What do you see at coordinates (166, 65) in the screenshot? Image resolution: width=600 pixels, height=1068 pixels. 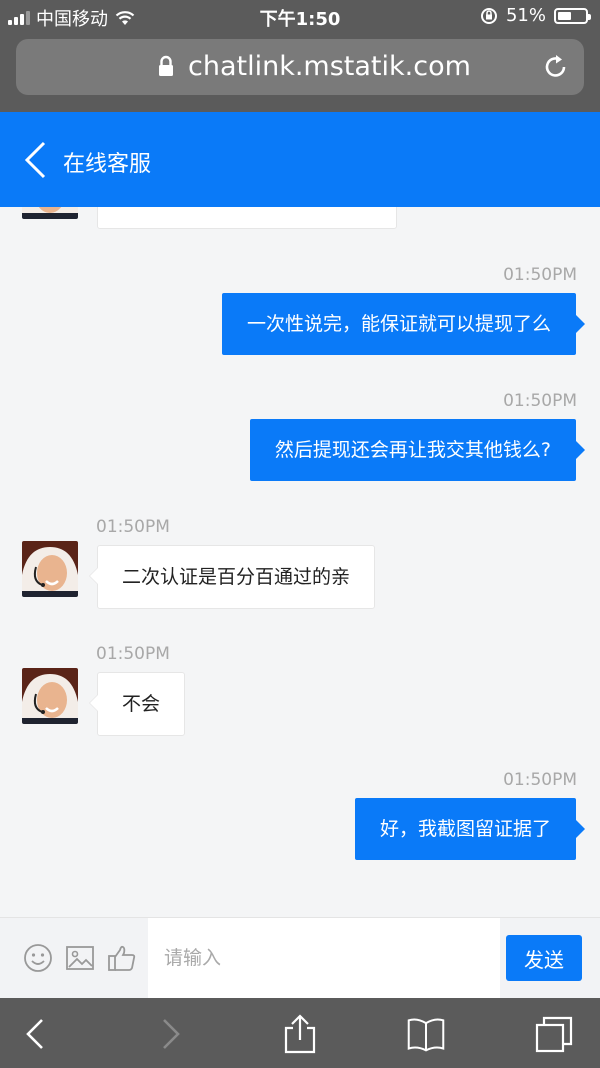 I see `lock-icon` at bounding box center [166, 65].